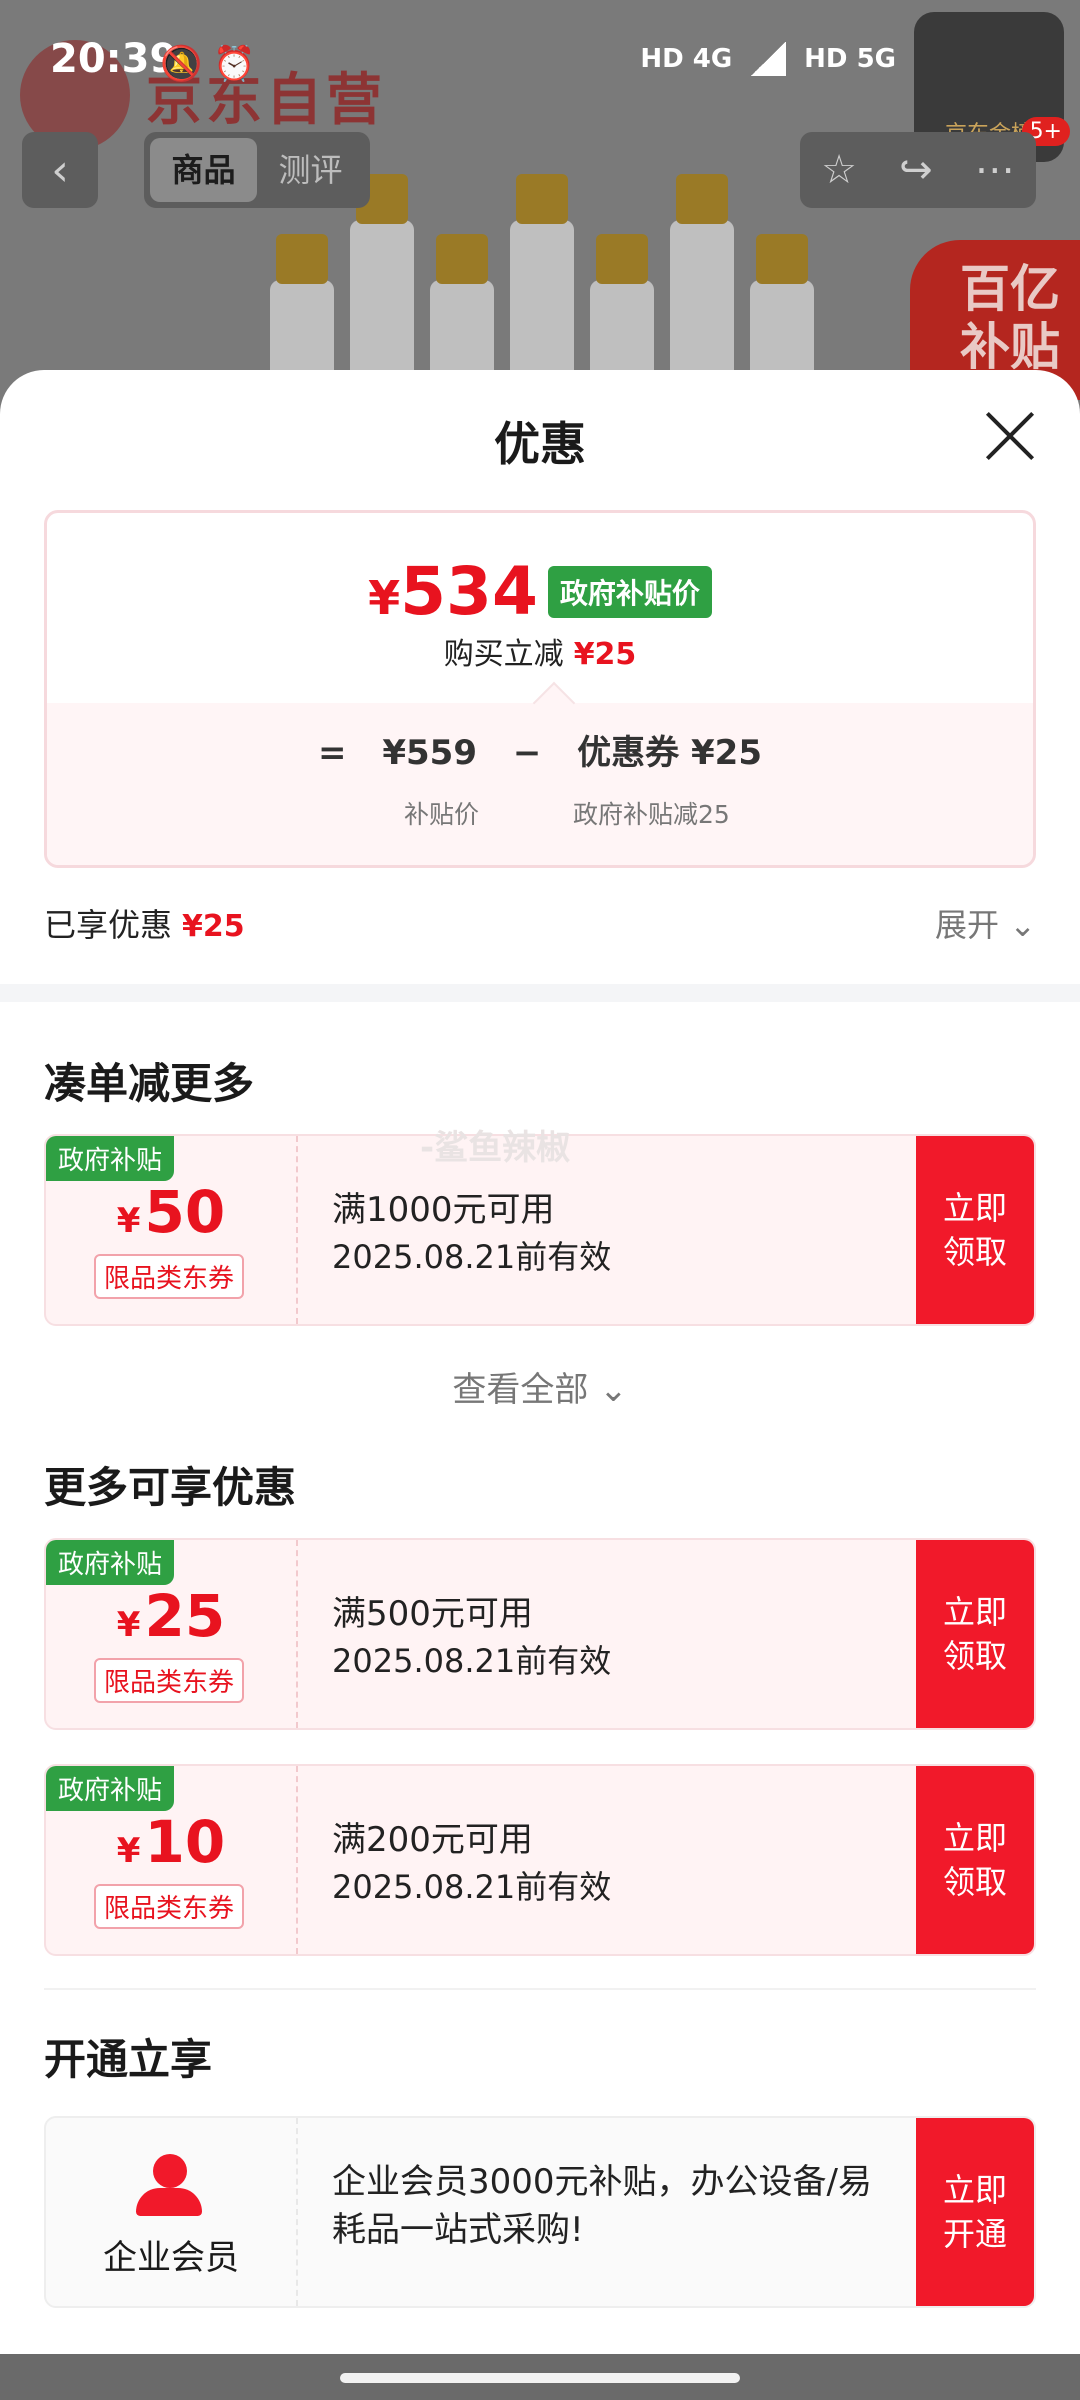  Describe the element at coordinates (310, 170) in the screenshot. I see `tab-reviews: 测评` at that location.